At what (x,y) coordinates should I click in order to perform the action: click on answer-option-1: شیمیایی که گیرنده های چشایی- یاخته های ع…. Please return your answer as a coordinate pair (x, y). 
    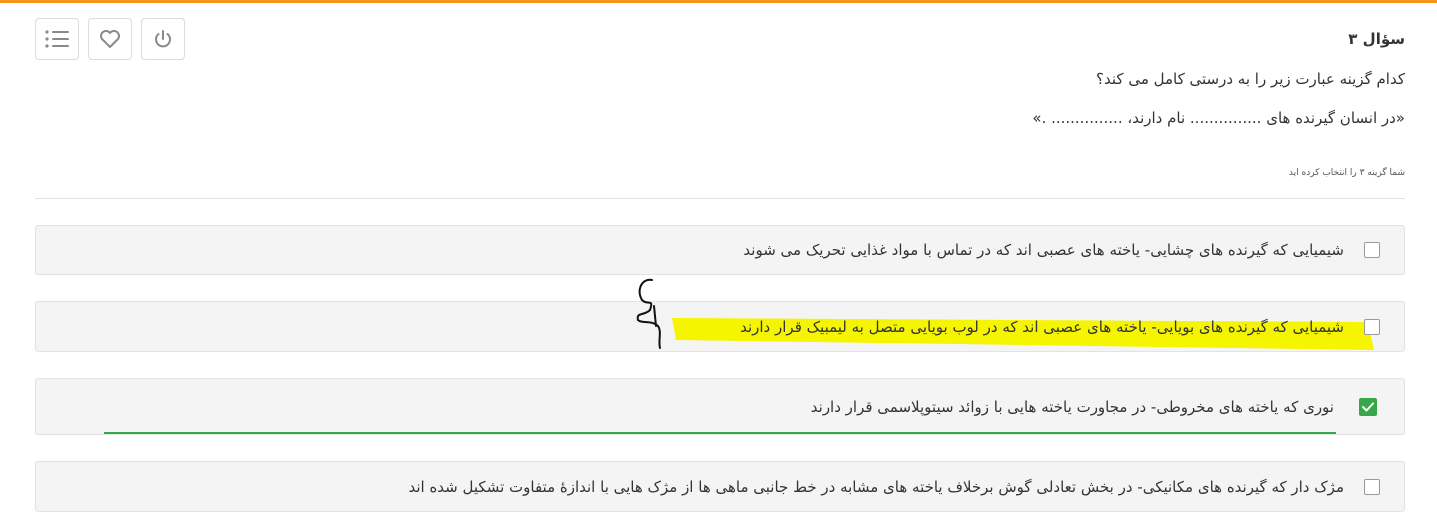
    Looking at the image, I should click on (720, 250).